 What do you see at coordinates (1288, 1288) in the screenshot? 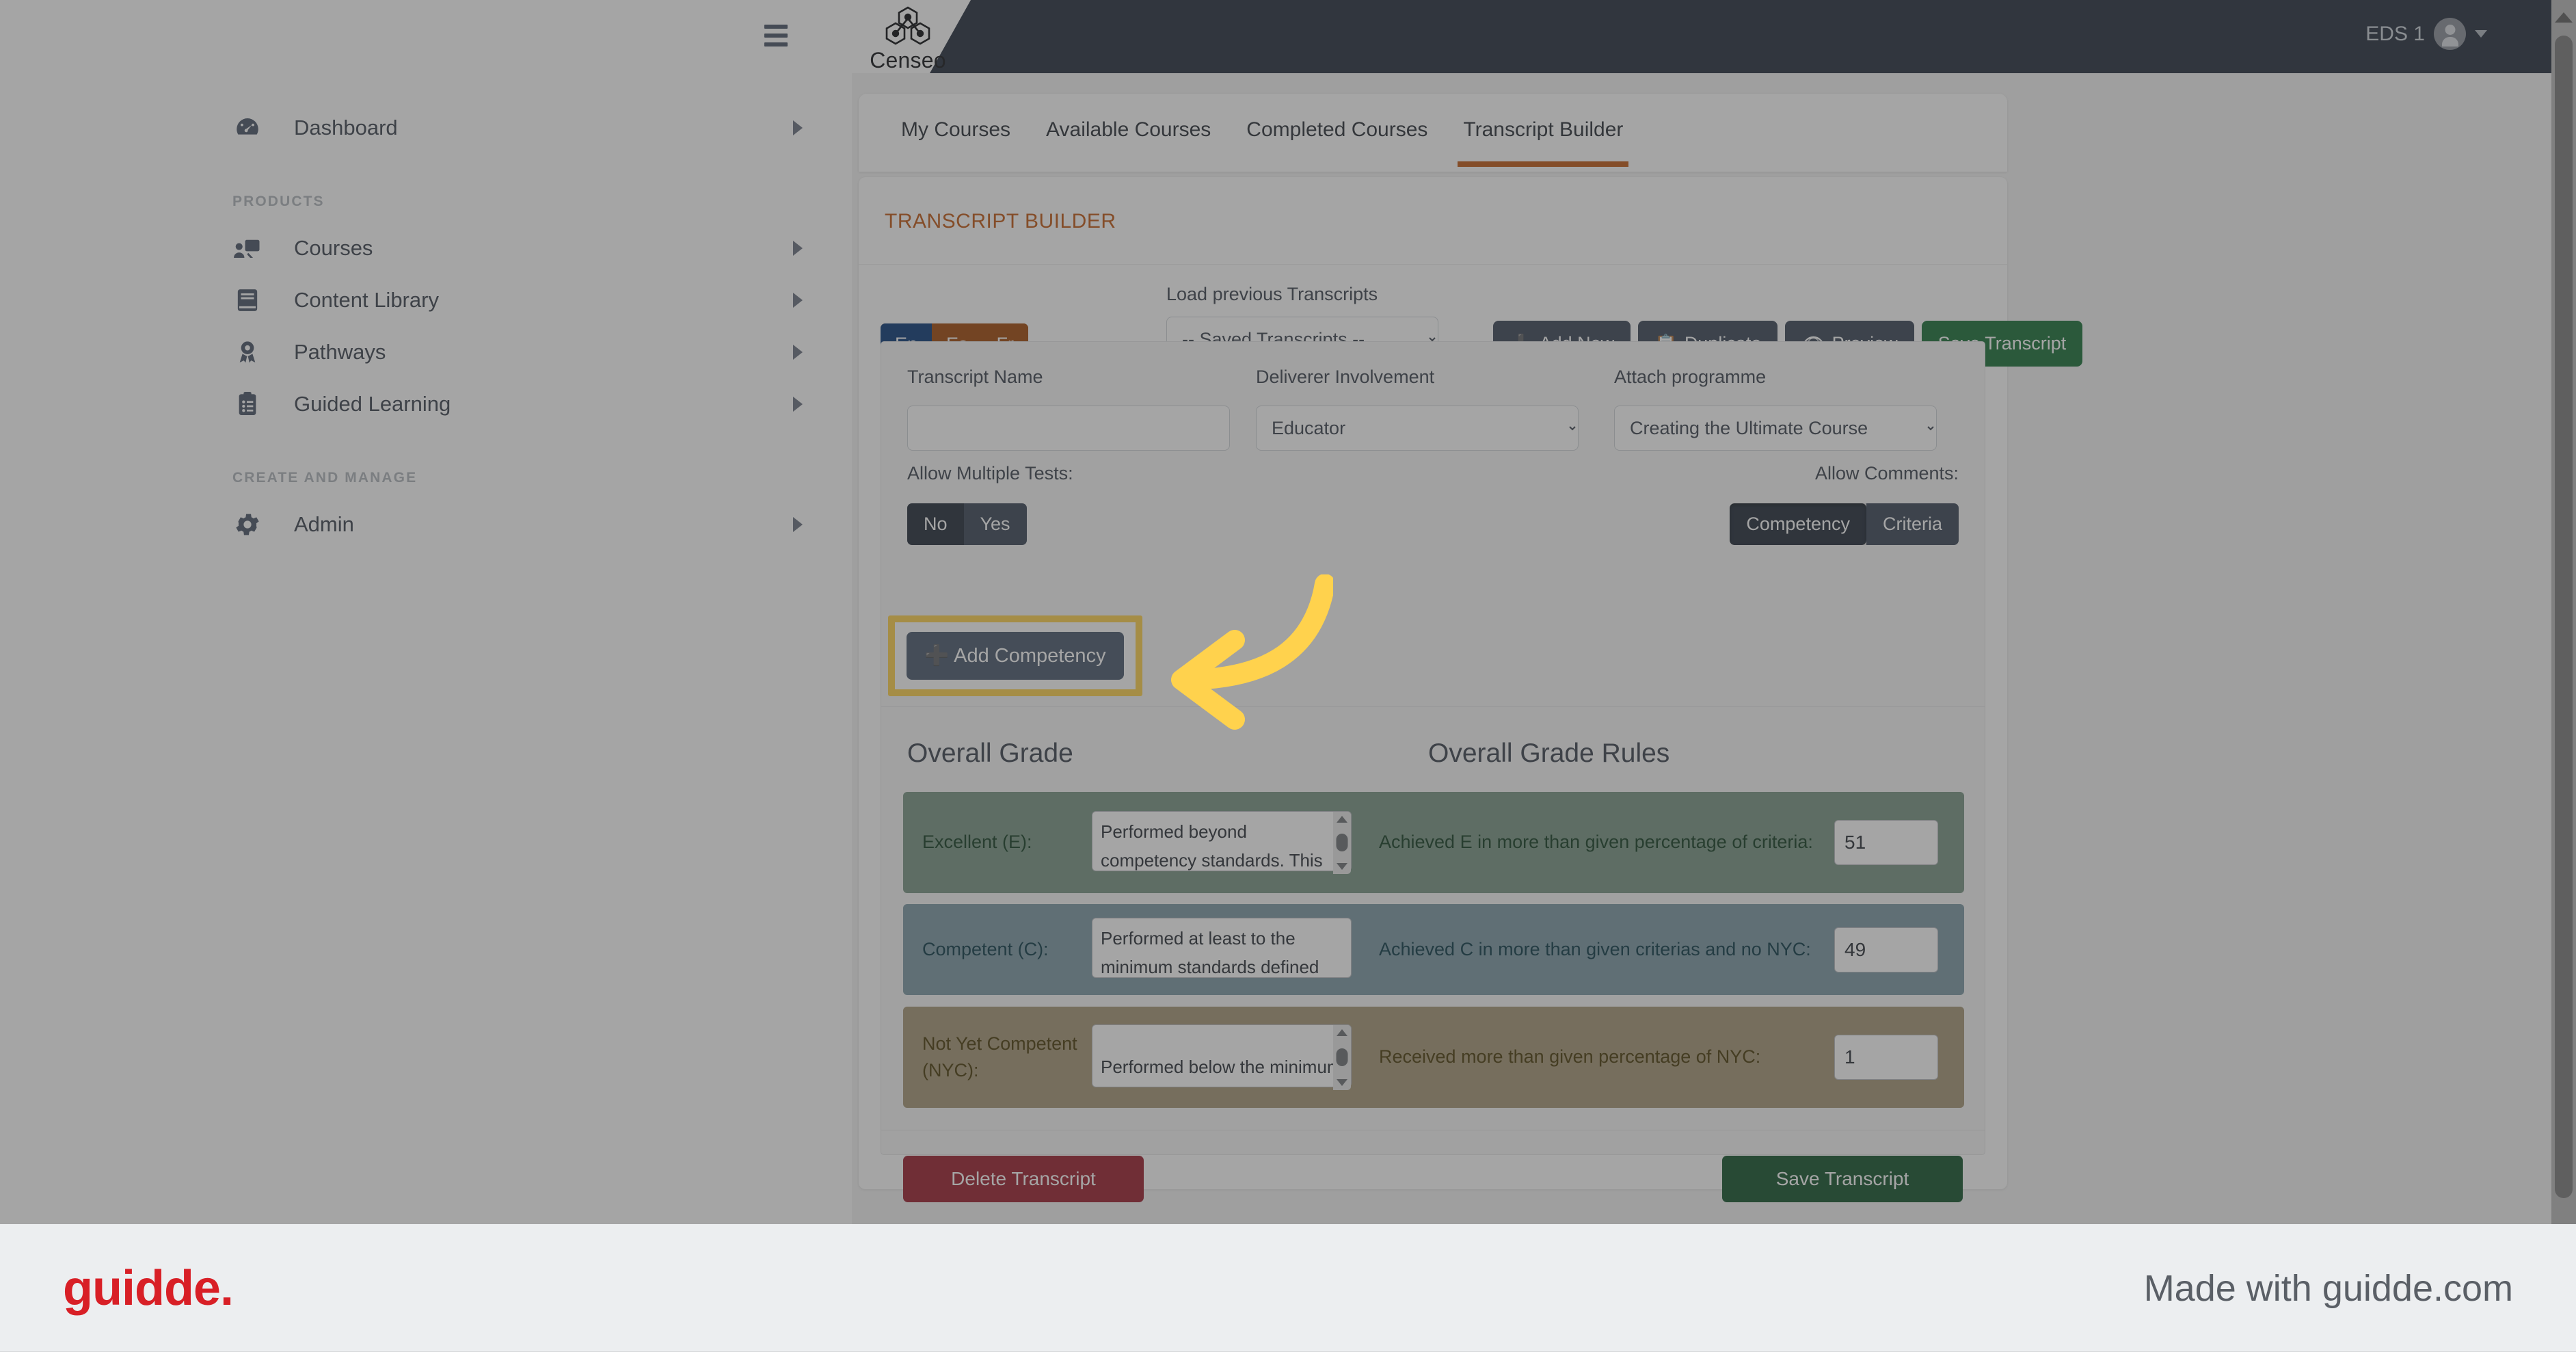
I see `guidde-footer: guidde. Made with guidde.com` at bounding box center [1288, 1288].